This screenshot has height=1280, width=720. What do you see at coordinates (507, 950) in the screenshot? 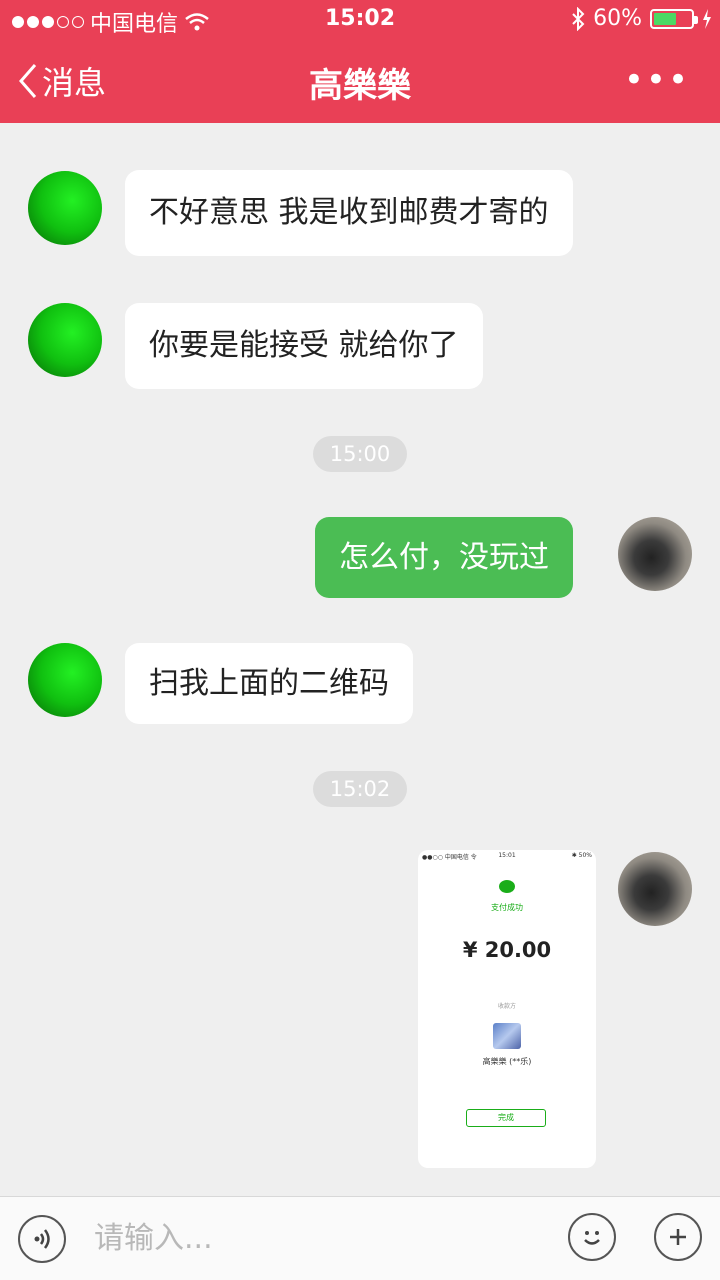
I see `payment-amount: ¥ 20.00` at bounding box center [507, 950].